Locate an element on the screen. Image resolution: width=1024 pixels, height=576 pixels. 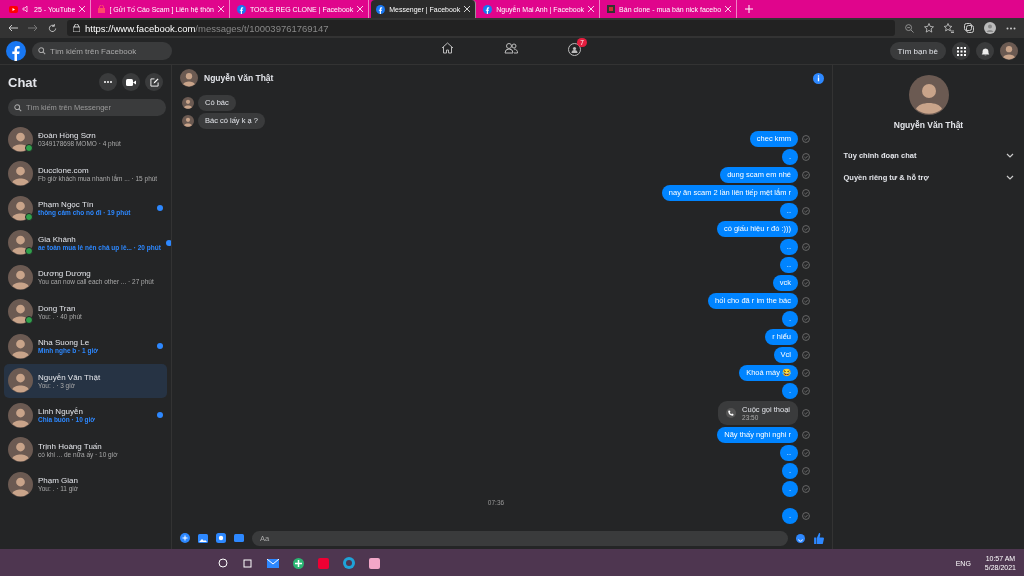
plus-icon is located at coordinates (185, 538).